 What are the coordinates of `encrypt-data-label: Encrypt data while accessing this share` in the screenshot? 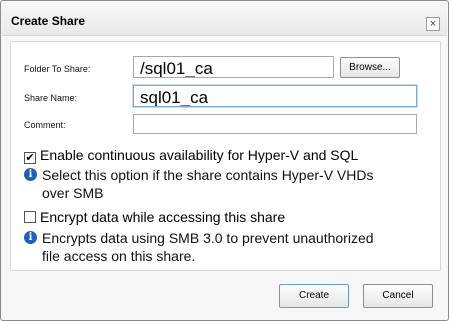 It's located at (163, 217).